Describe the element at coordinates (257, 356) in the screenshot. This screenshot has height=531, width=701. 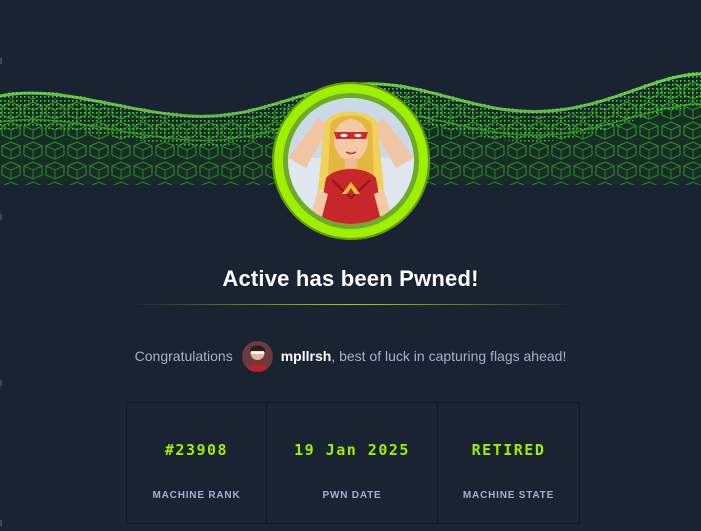
I see `user-avatar-icon` at that location.